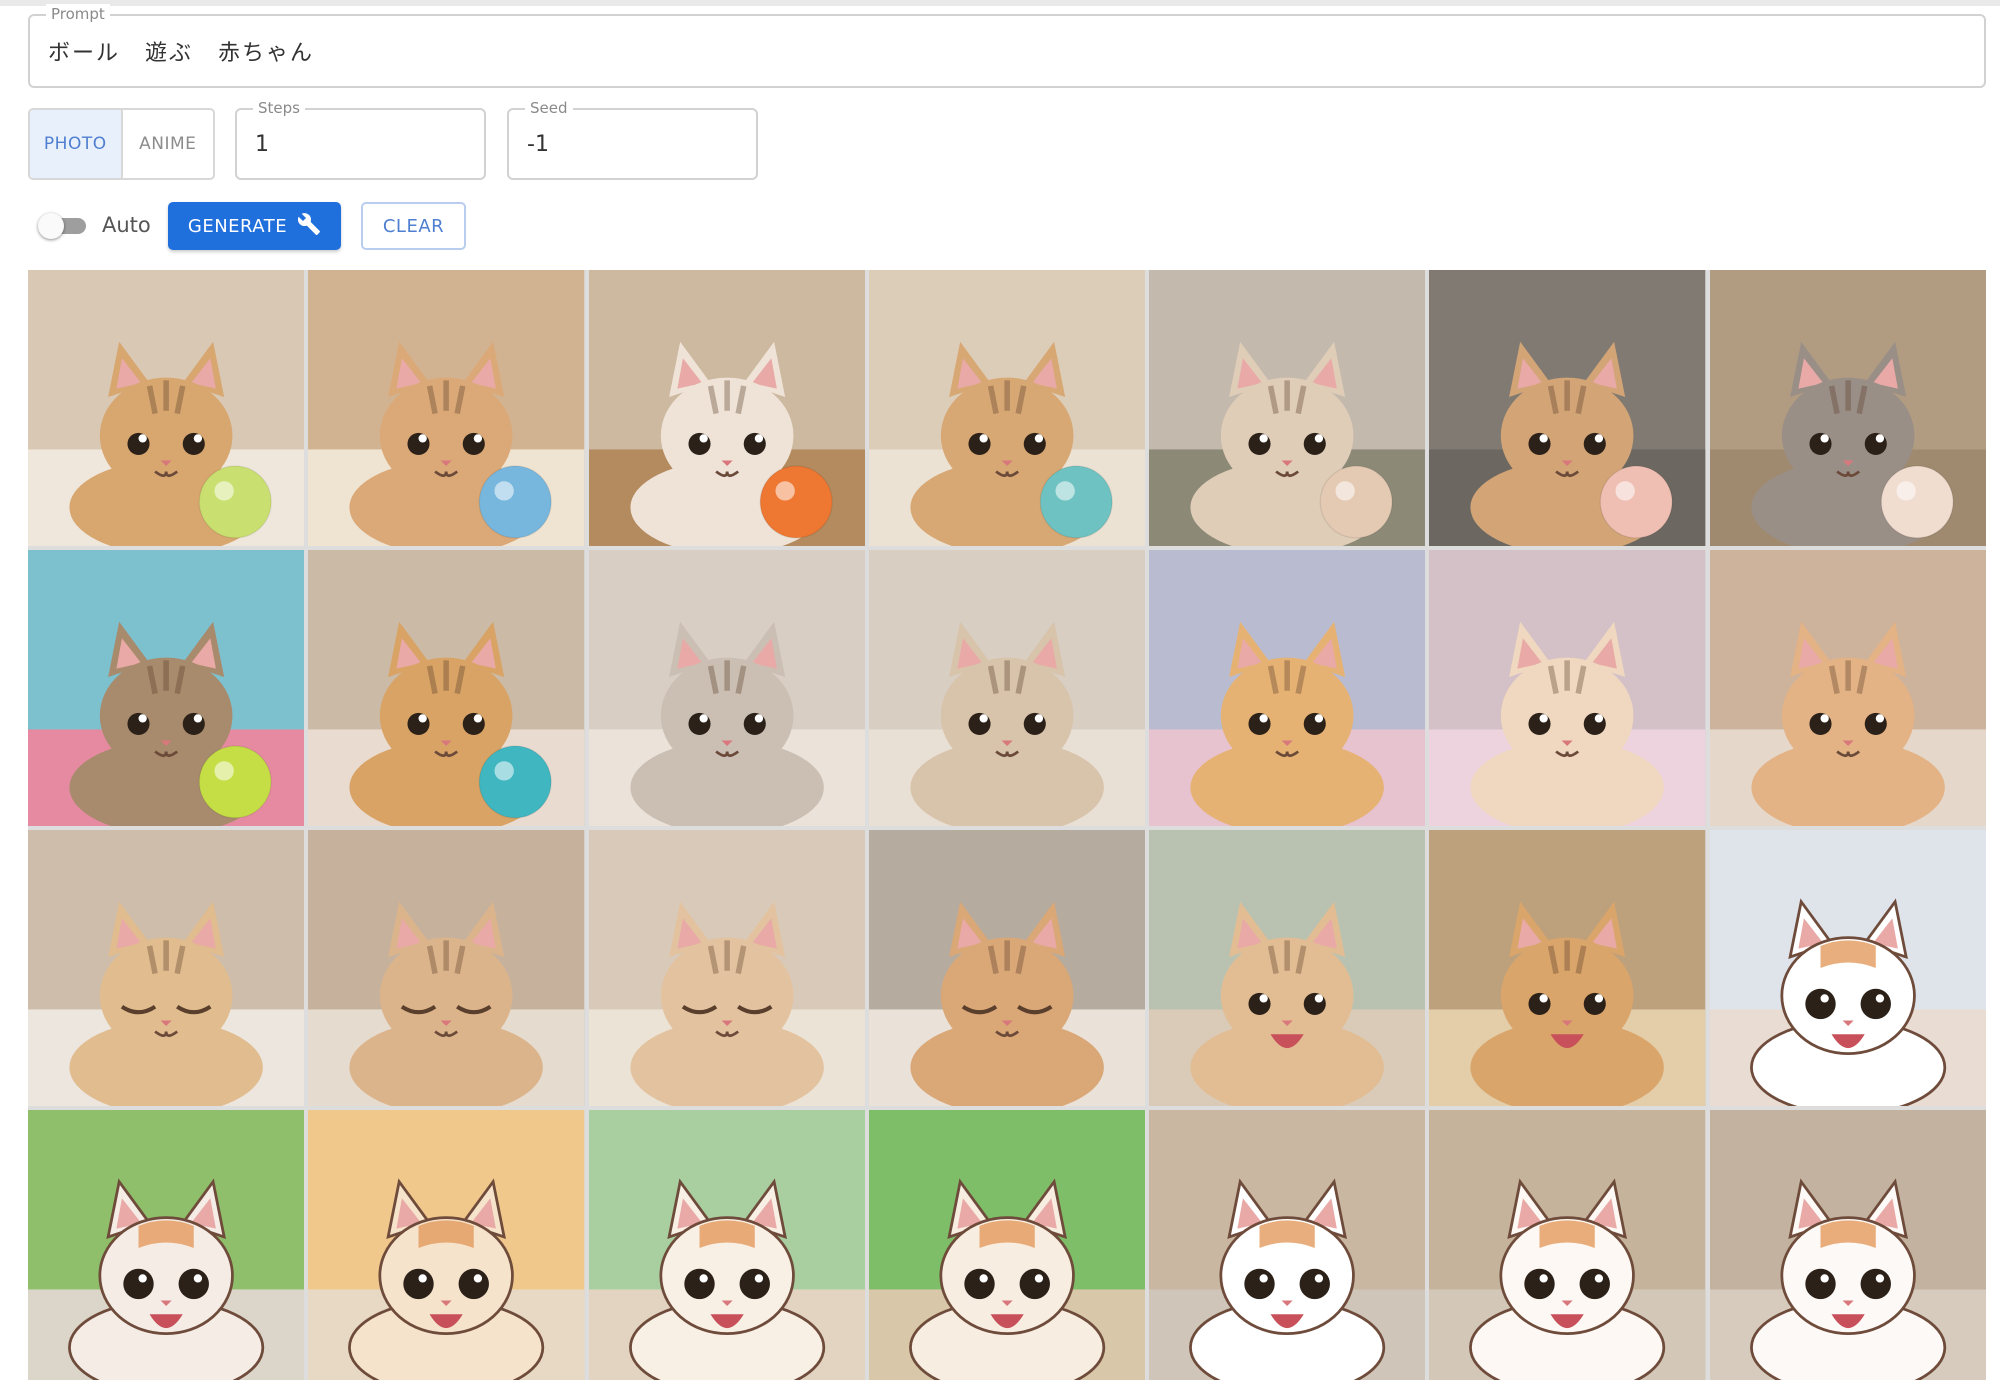 The image size is (2000, 1380). What do you see at coordinates (76, 144) in the screenshot?
I see `photo-toggle-button: PHOTO` at bounding box center [76, 144].